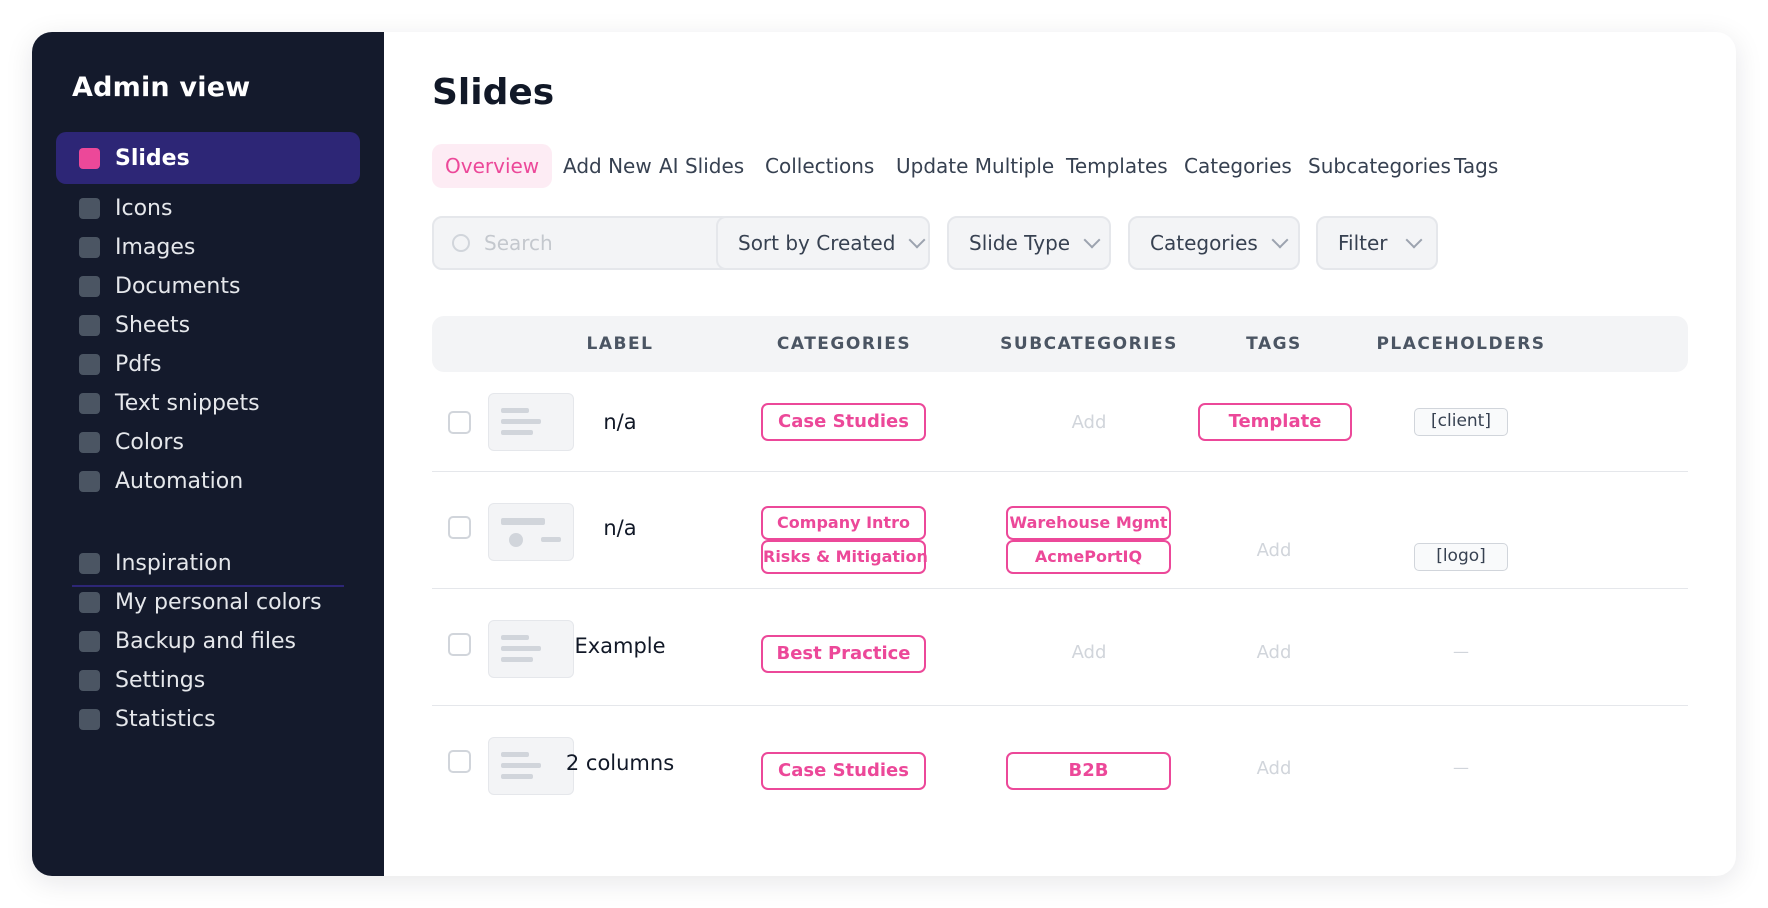 This screenshot has height=908, width=1768. I want to click on sidebar-item-label: Sheets, so click(153, 325).